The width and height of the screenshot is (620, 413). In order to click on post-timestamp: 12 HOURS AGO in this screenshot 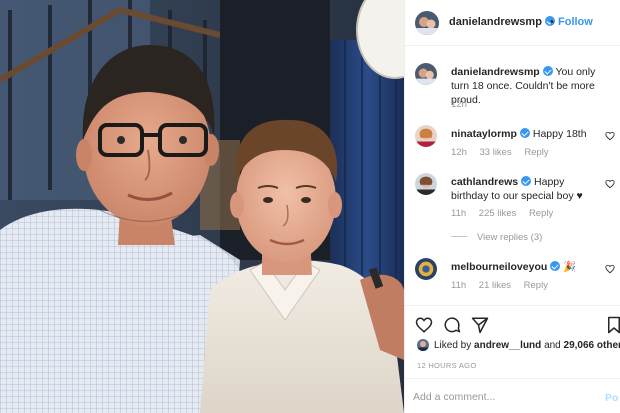, I will do `click(446, 365)`.